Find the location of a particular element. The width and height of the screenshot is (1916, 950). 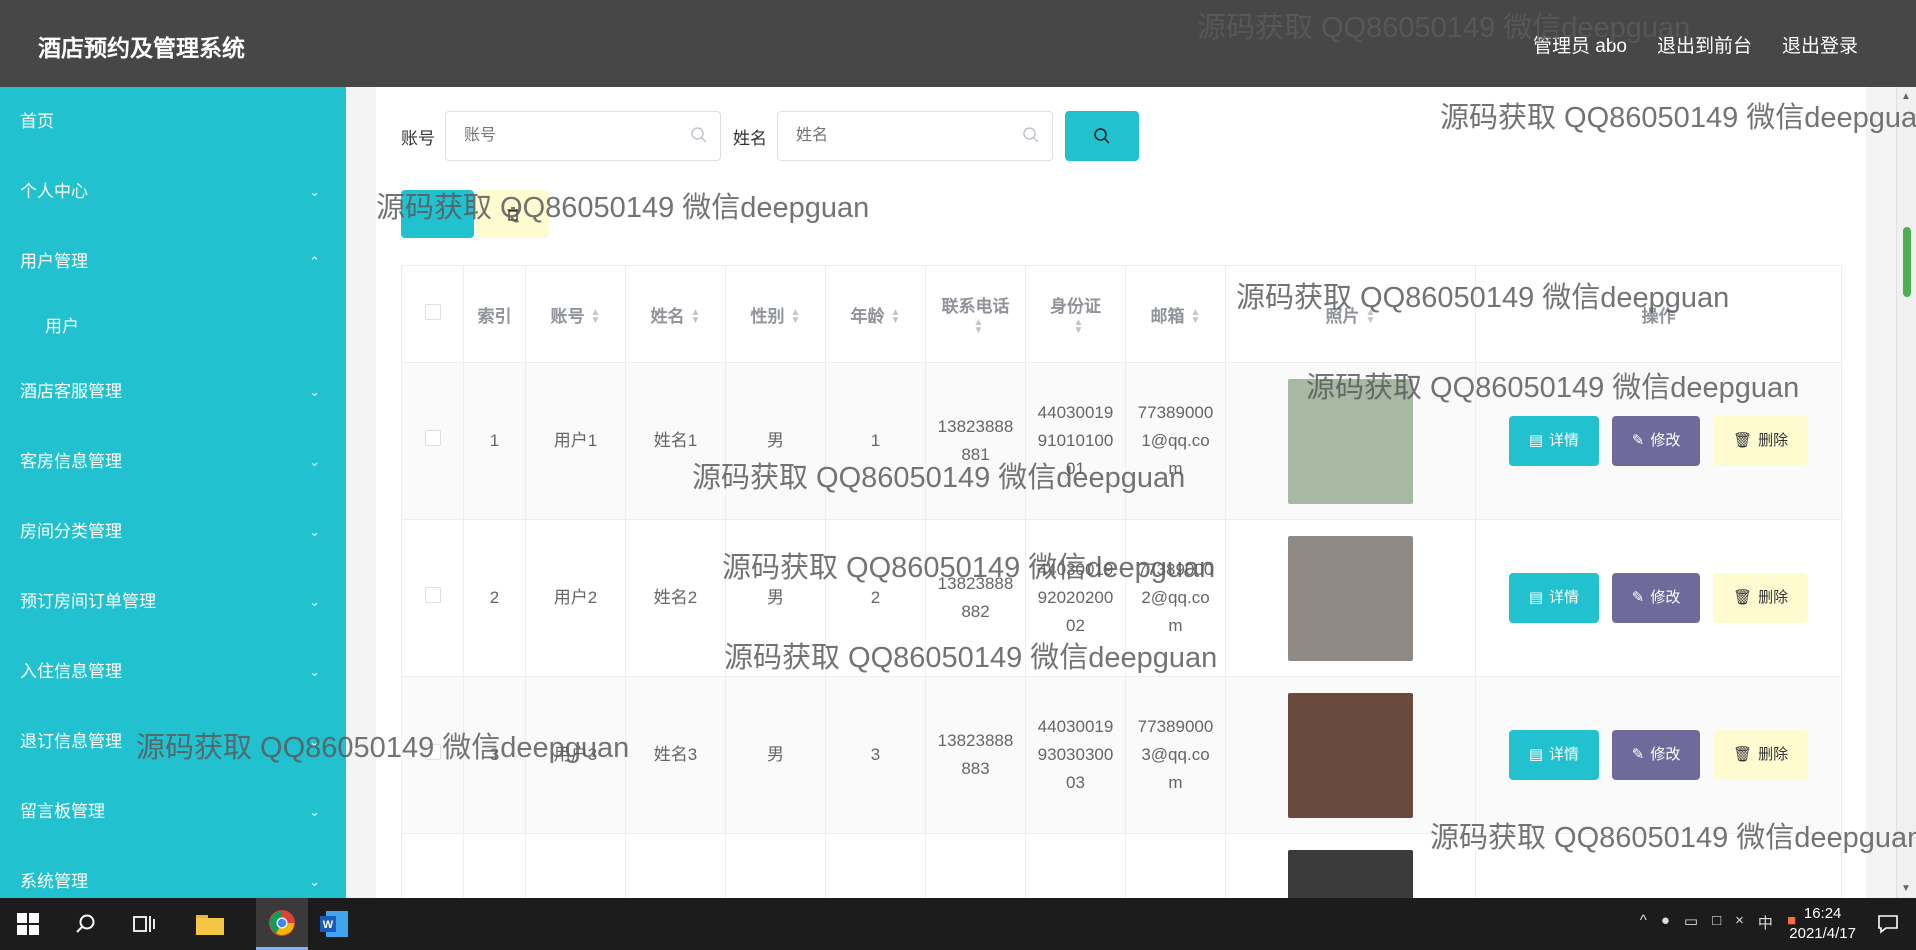

exit-to-frontend-link: 退出到前台 is located at coordinates (1704, 44).